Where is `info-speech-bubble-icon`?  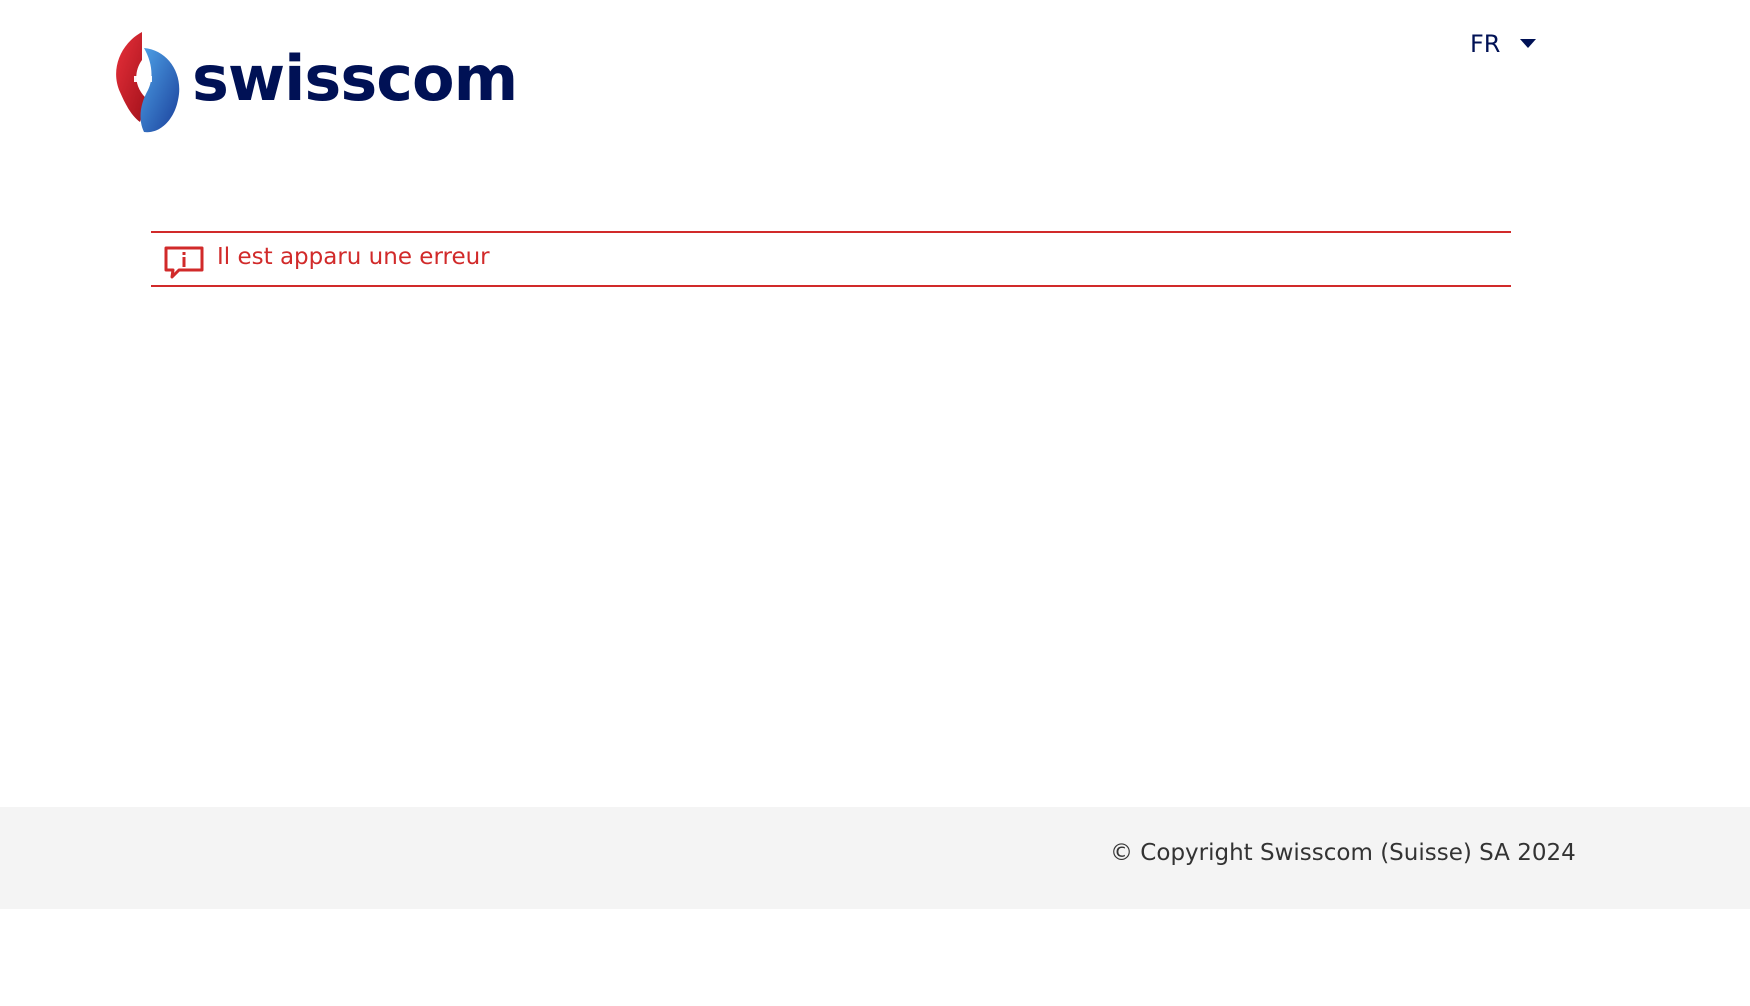 info-speech-bubble-icon is located at coordinates (184, 262).